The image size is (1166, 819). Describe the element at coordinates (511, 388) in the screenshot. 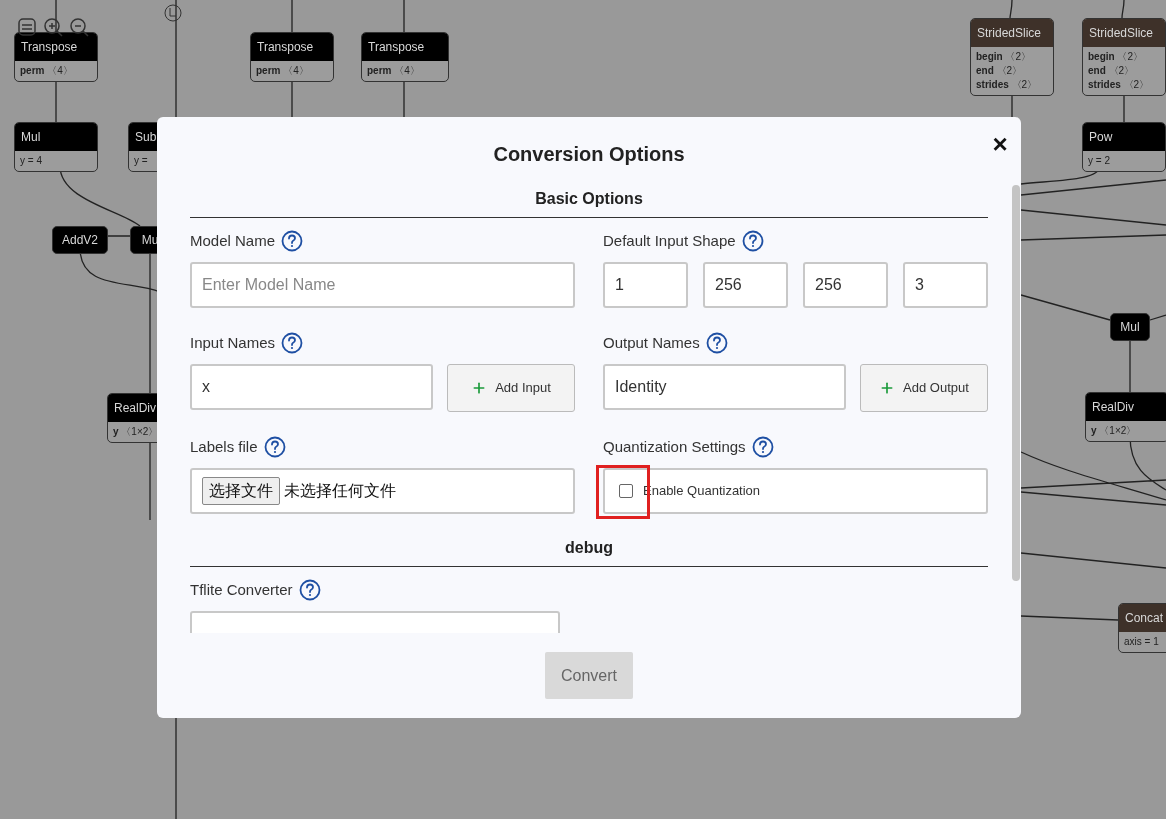

I see `add-button: Add Input` at that location.